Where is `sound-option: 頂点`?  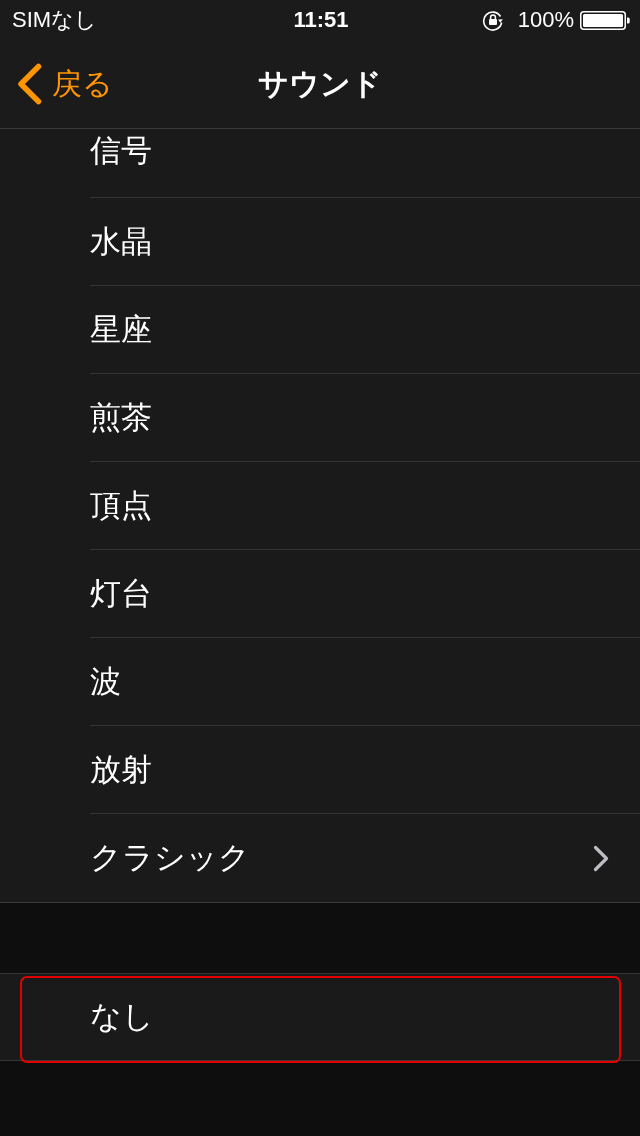
sound-option: 頂点 is located at coordinates (365, 506).